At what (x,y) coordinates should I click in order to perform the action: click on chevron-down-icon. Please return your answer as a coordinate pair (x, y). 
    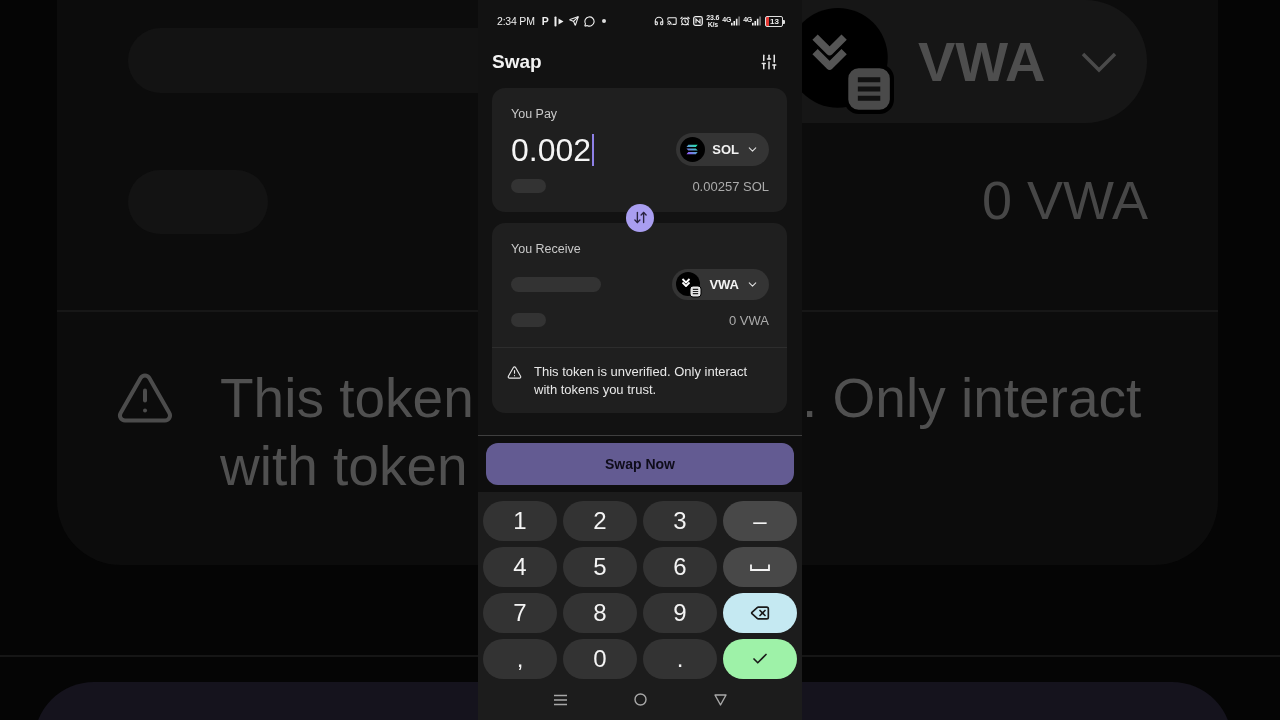
    Looking at the image, I should click on (1098, 61).